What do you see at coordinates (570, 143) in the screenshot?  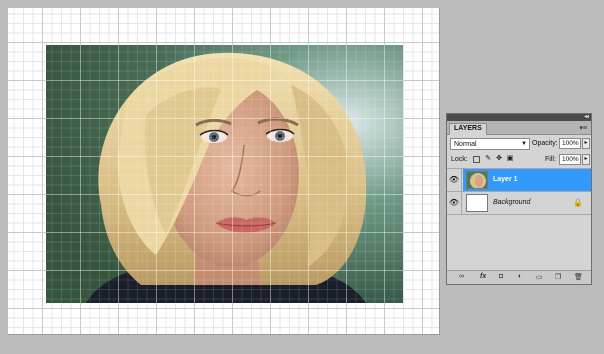 I see `opacity-input: 100%` at bounding box center [570, 143].